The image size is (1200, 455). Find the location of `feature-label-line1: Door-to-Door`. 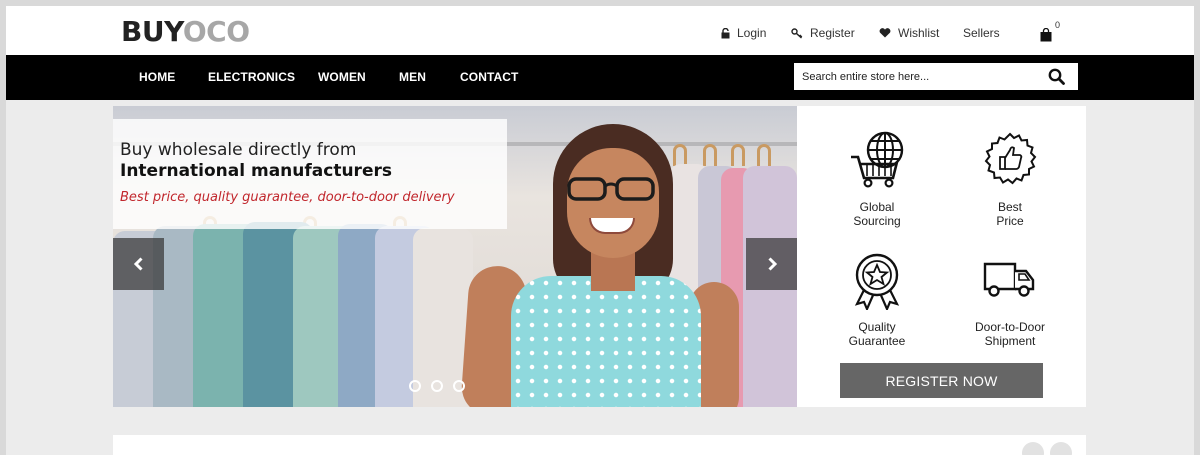

feature-label-line1: Door-to-Door is located at coordinates (1010, 327).